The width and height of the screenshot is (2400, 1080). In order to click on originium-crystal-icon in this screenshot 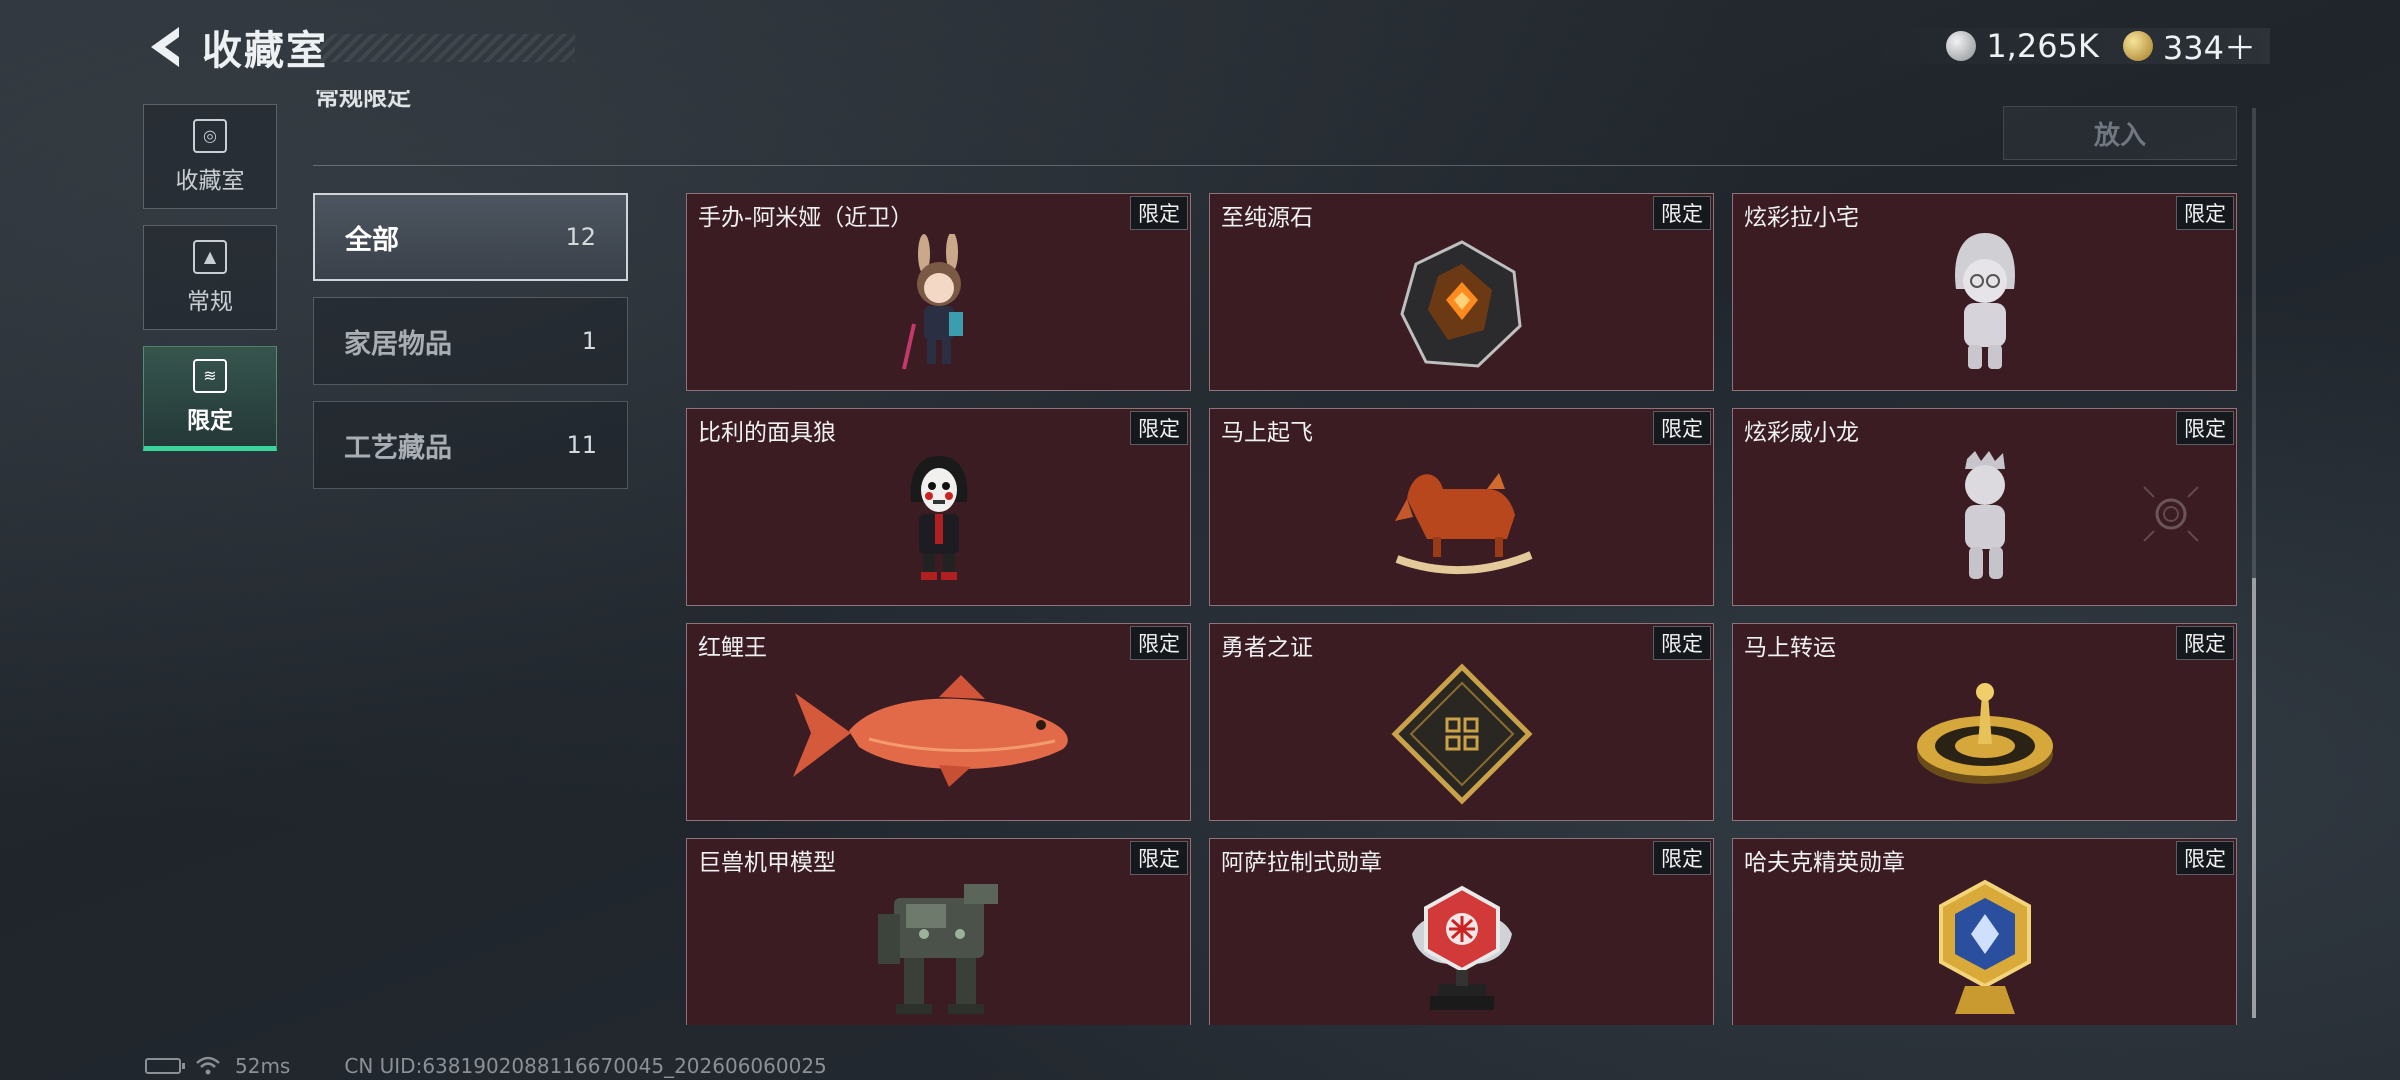, I will do `click(1460, 304)`.